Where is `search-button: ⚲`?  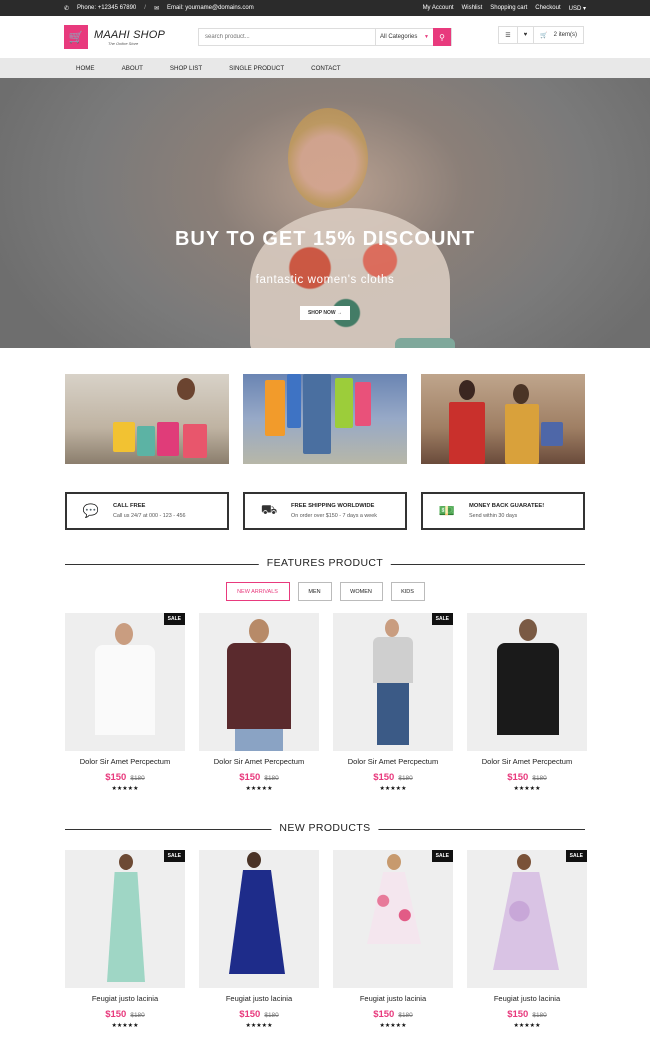
search-button: ⚲ is located at coordinates (442, 37).